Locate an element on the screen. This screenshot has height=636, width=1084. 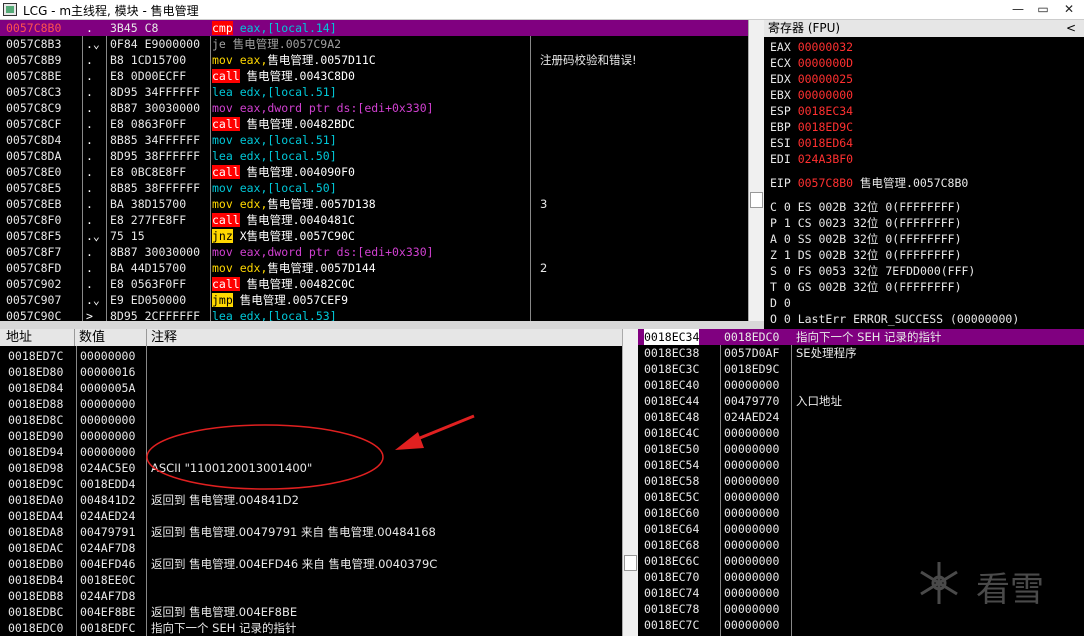
register-edi: EDI 024A3BF0 is located at coordinates (811, 159).